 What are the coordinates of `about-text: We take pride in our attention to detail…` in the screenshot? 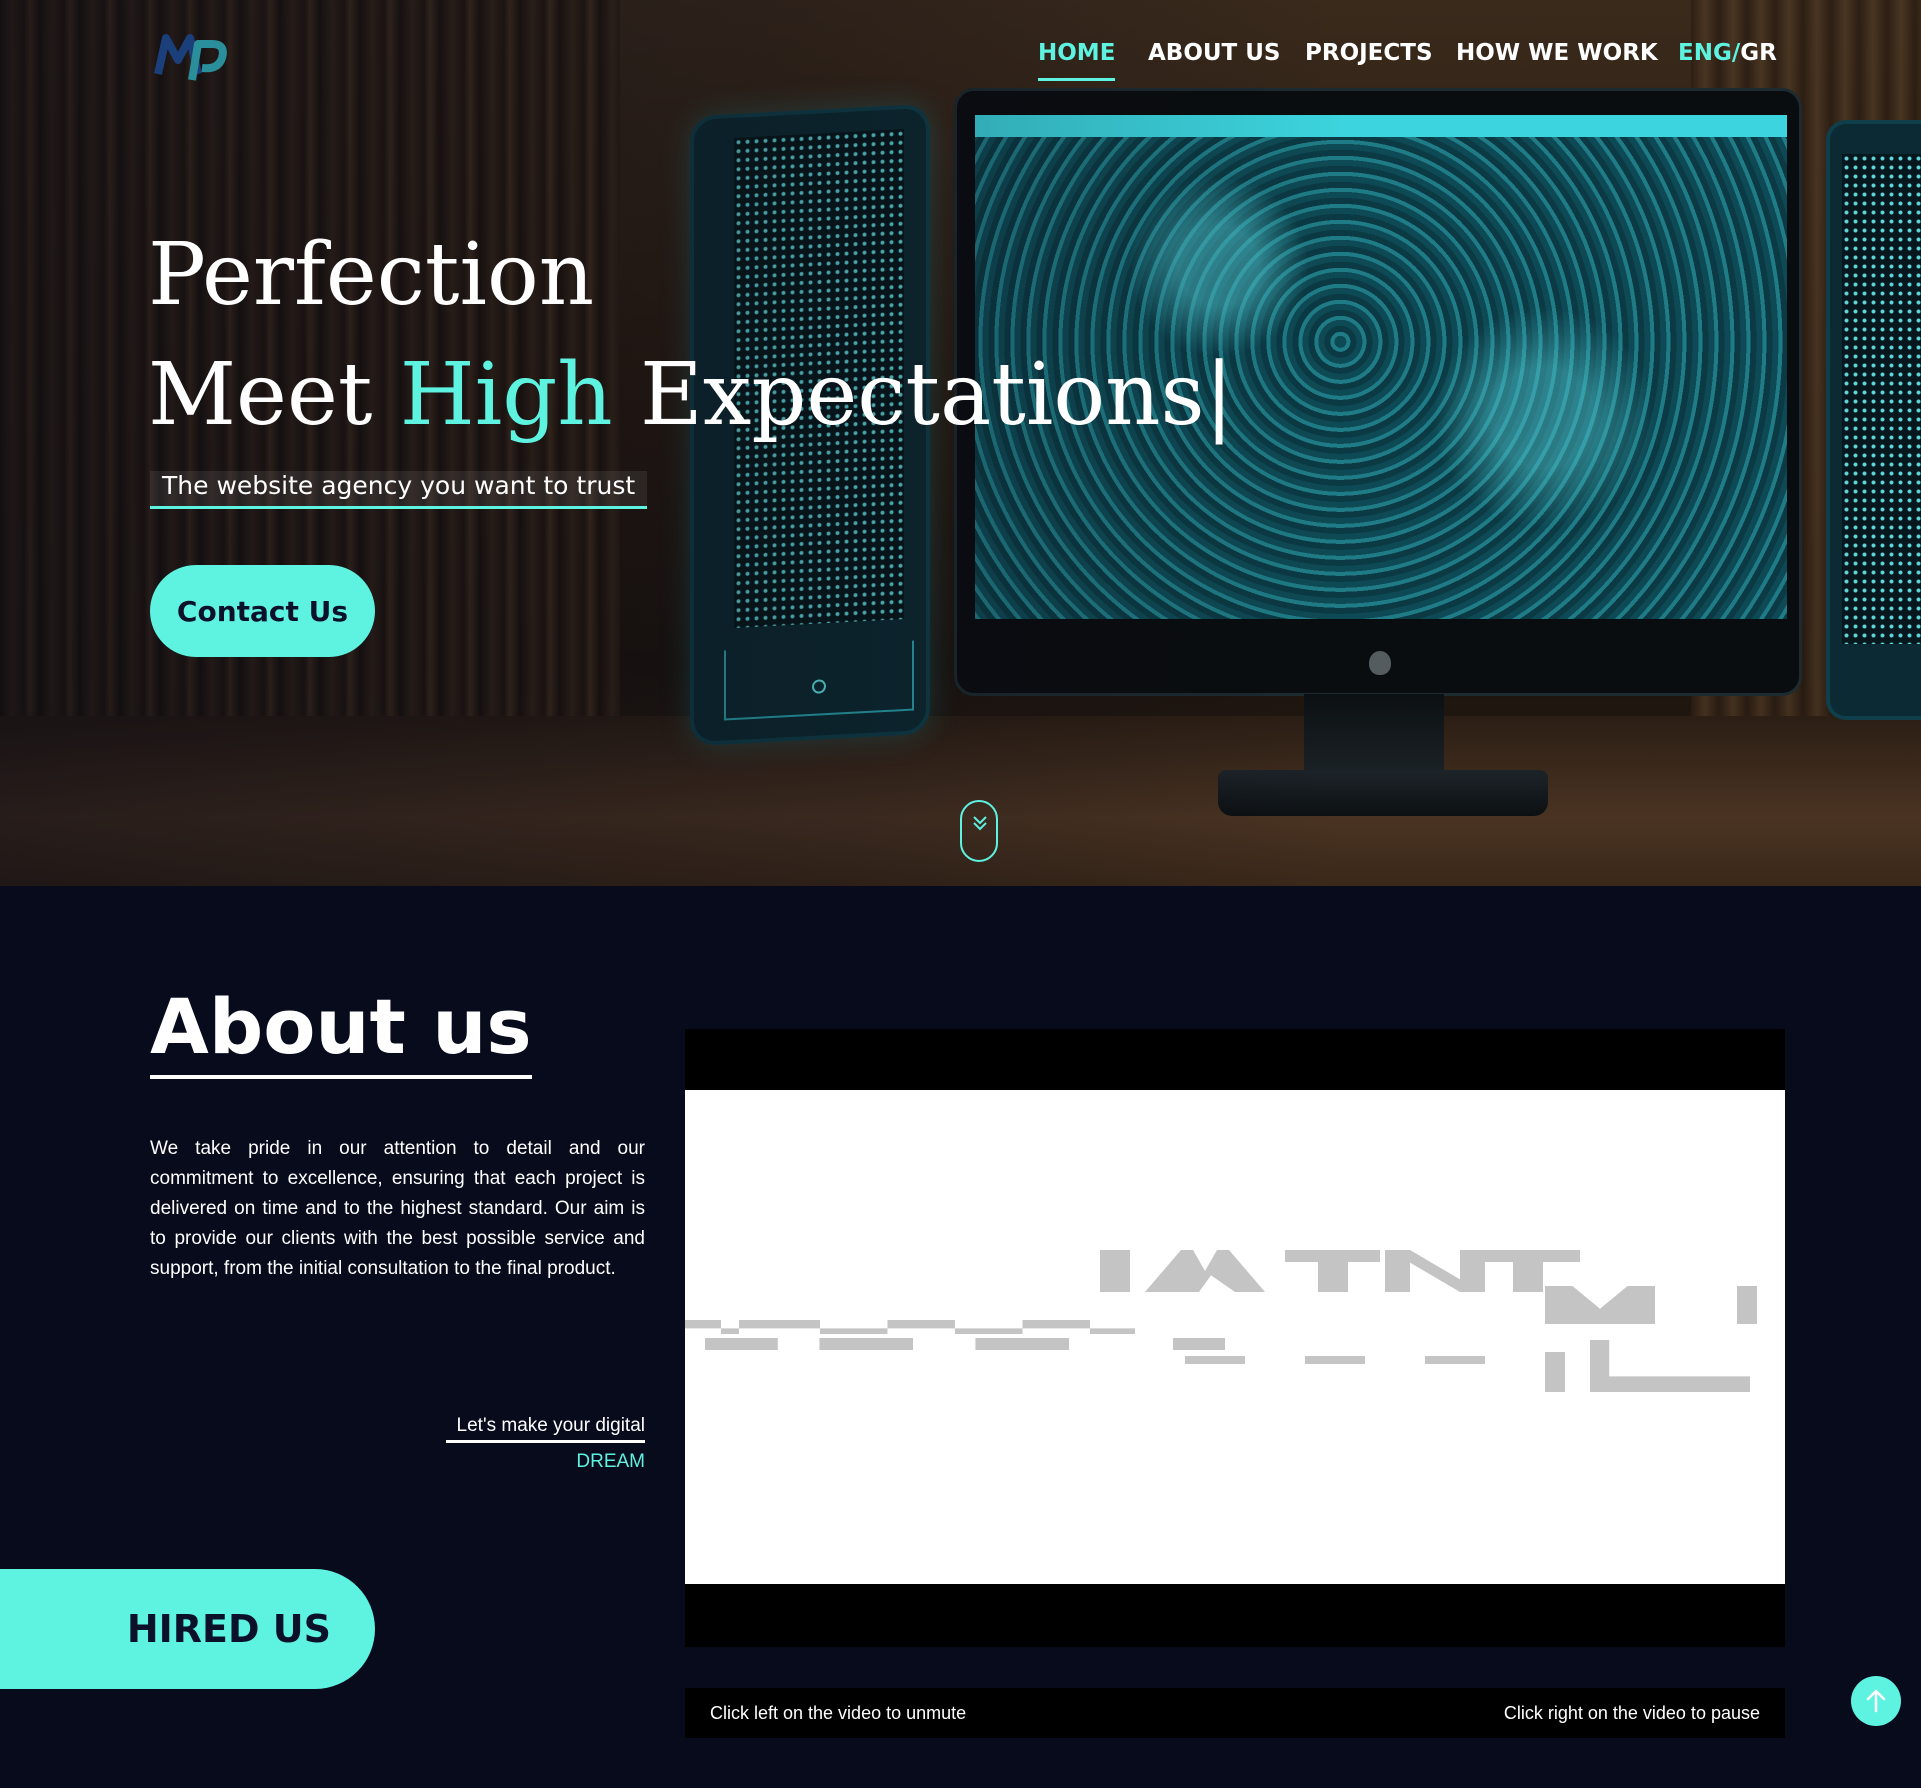 It's located at (397, 1208).